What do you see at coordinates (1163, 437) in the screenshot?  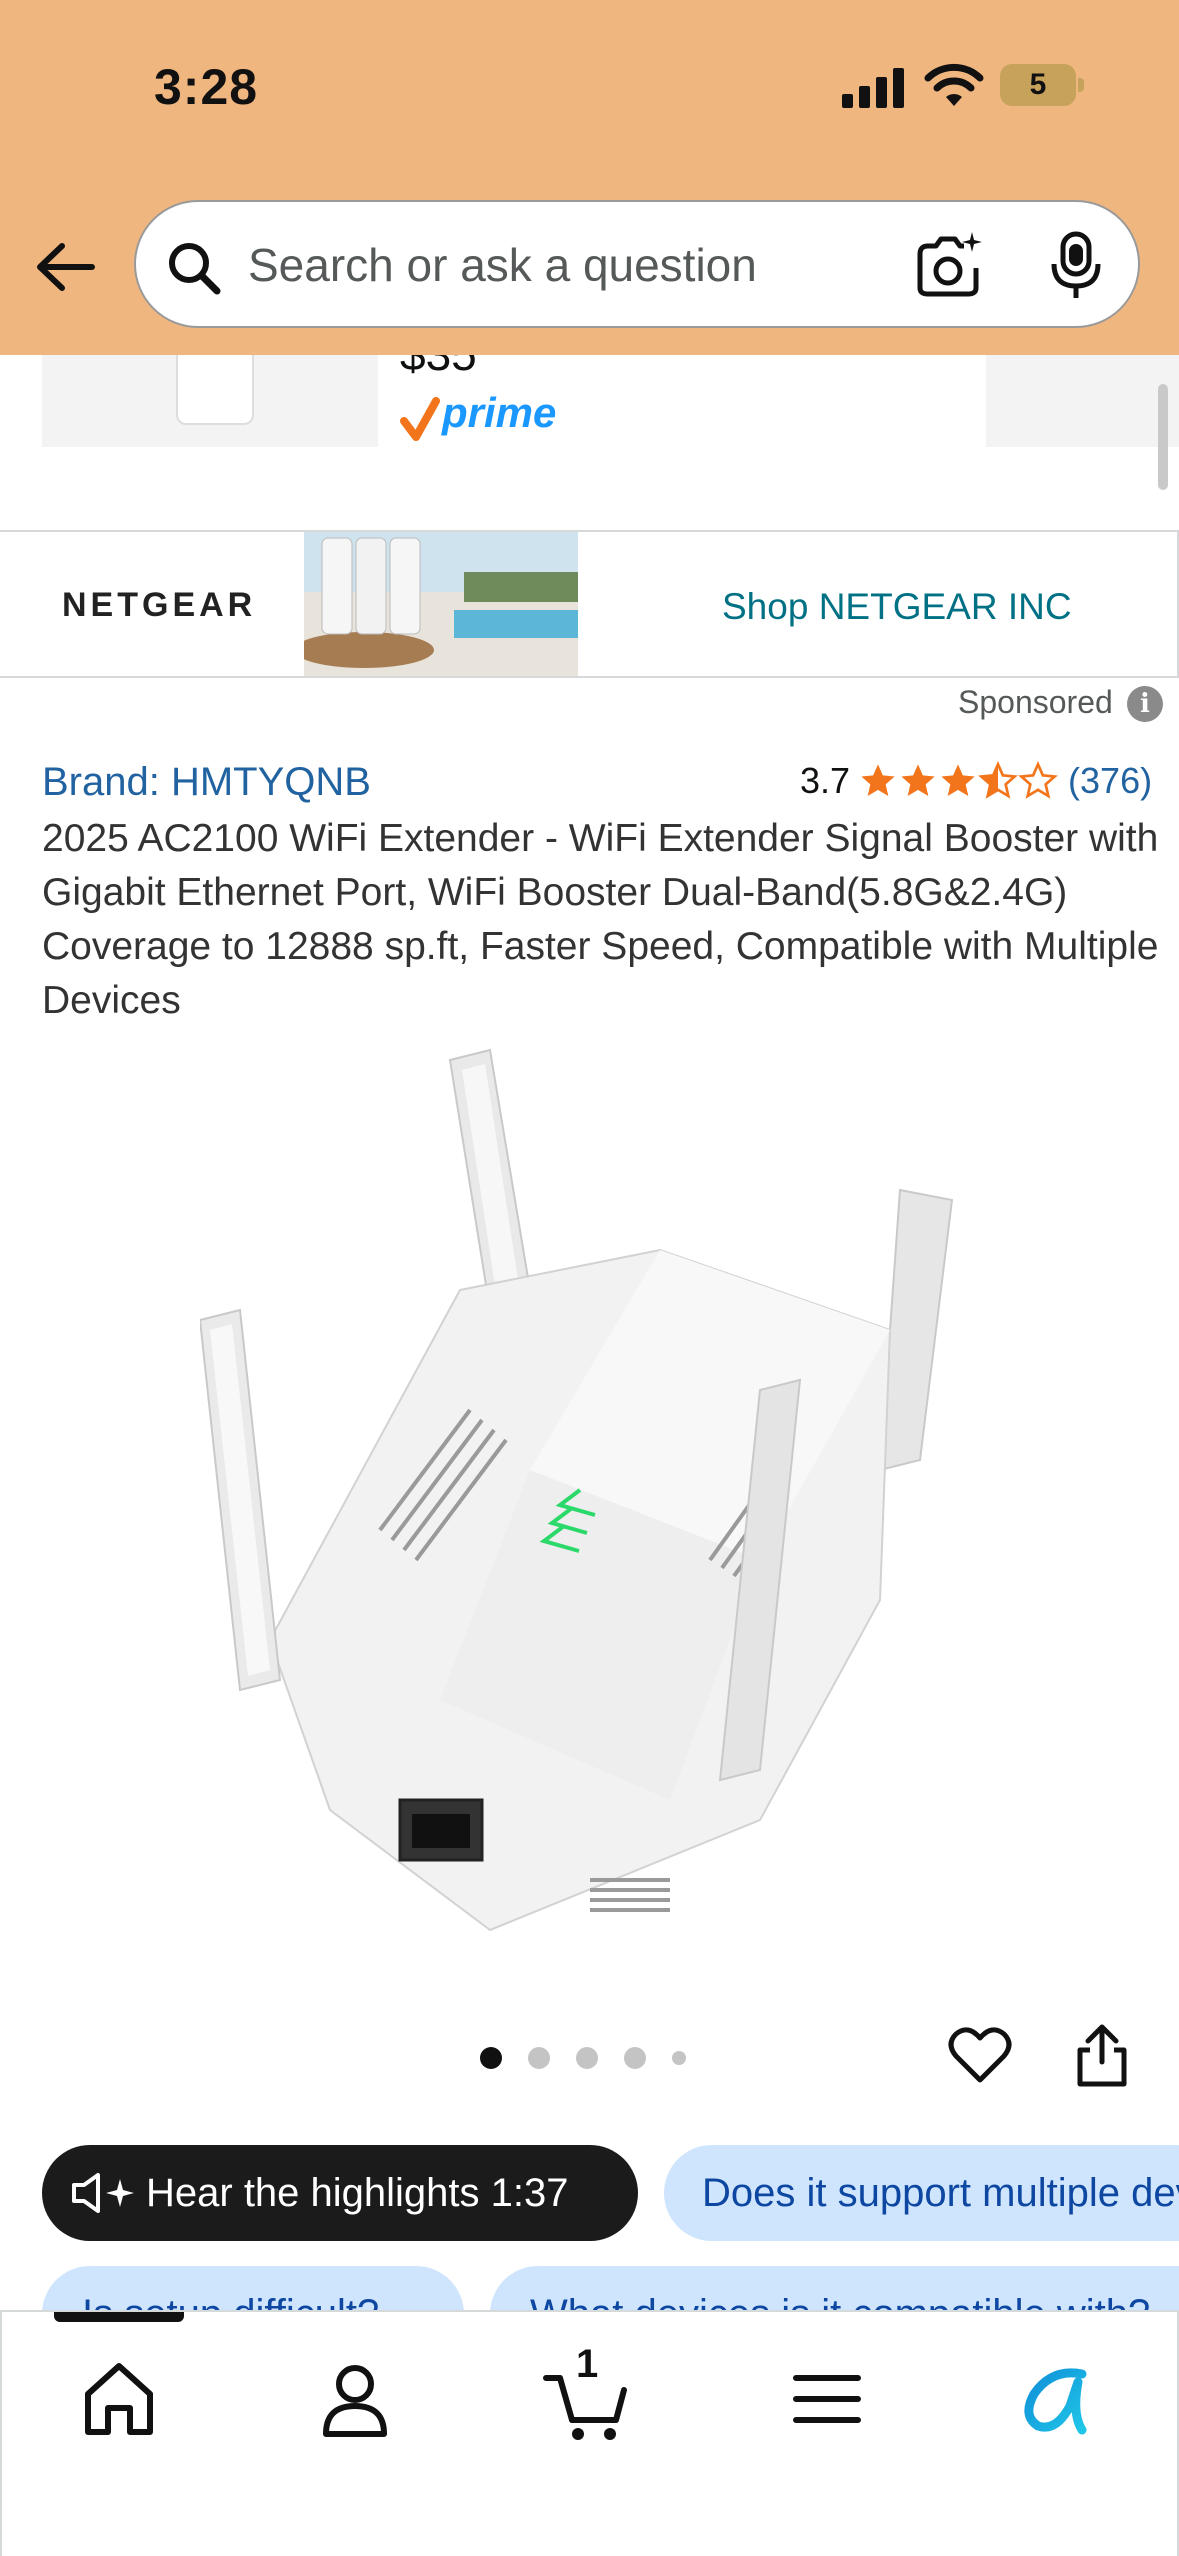 I see `scrollbar` at bounding box center [1163, 437].